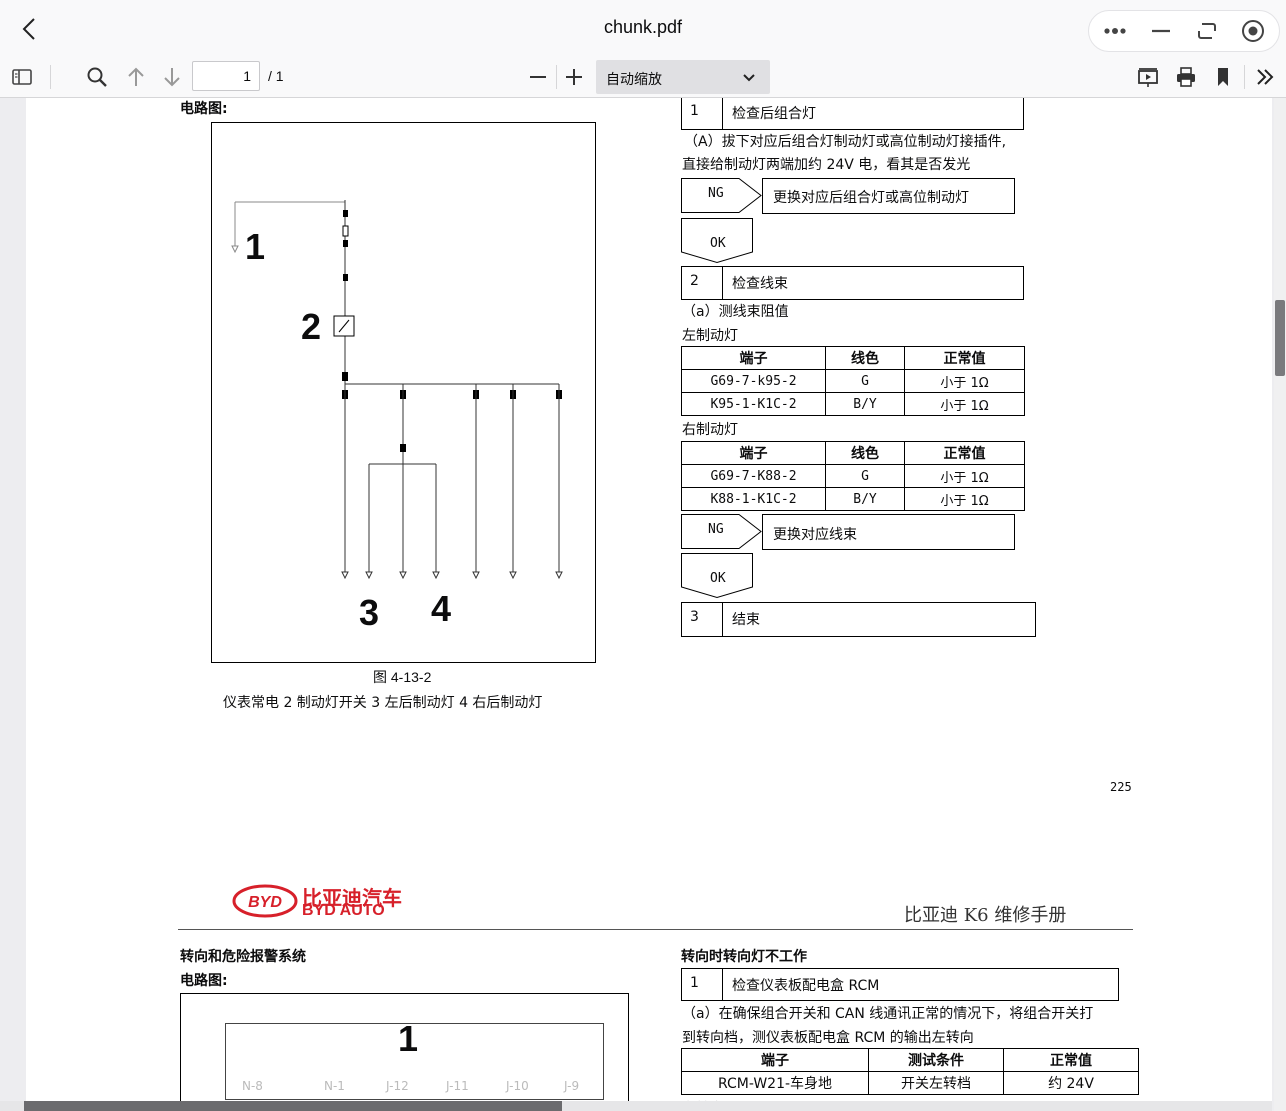 The height and width of the screenshot is (1111, 1286). What do you see at coordinates (1115, 31) in the screenshot?
I see `more-icon` at bounding box center [1115, 31].